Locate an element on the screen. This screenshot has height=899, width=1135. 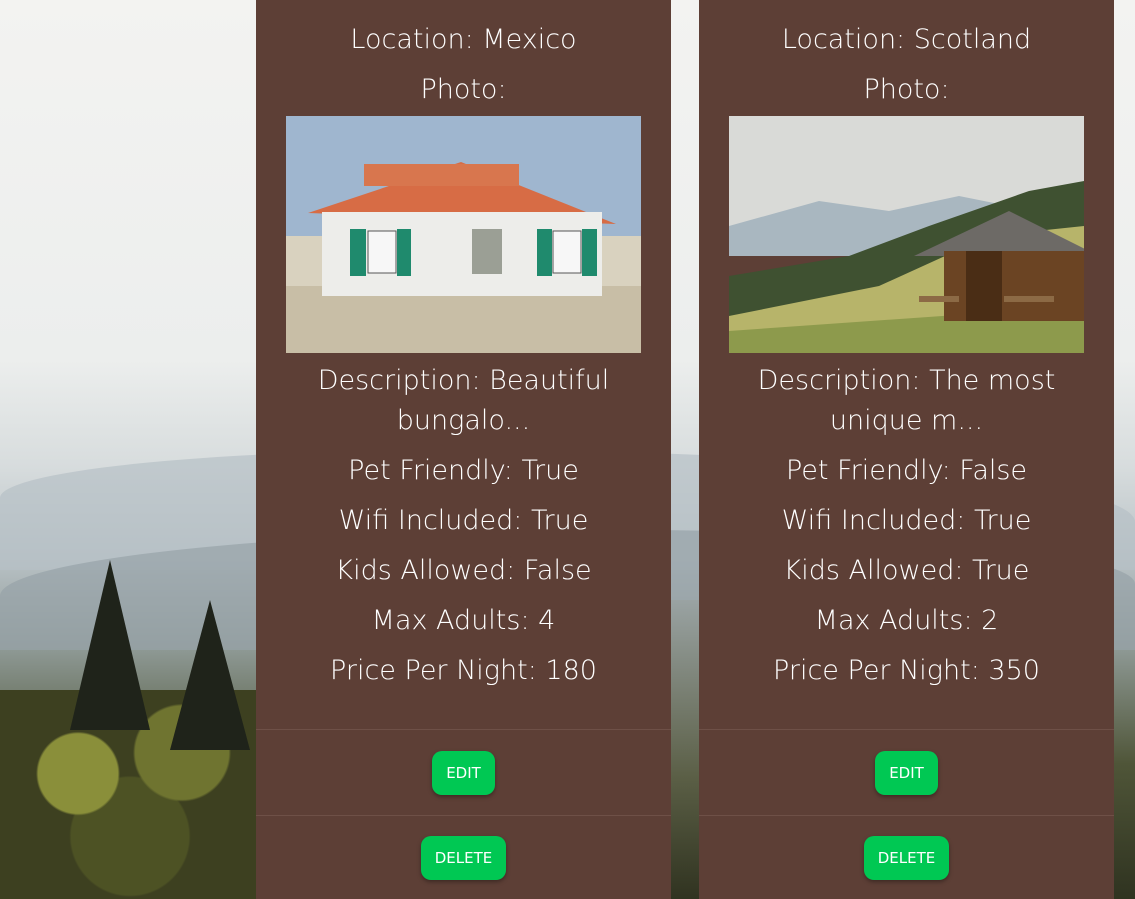
background-foliage is located at coordinates (685, 749).